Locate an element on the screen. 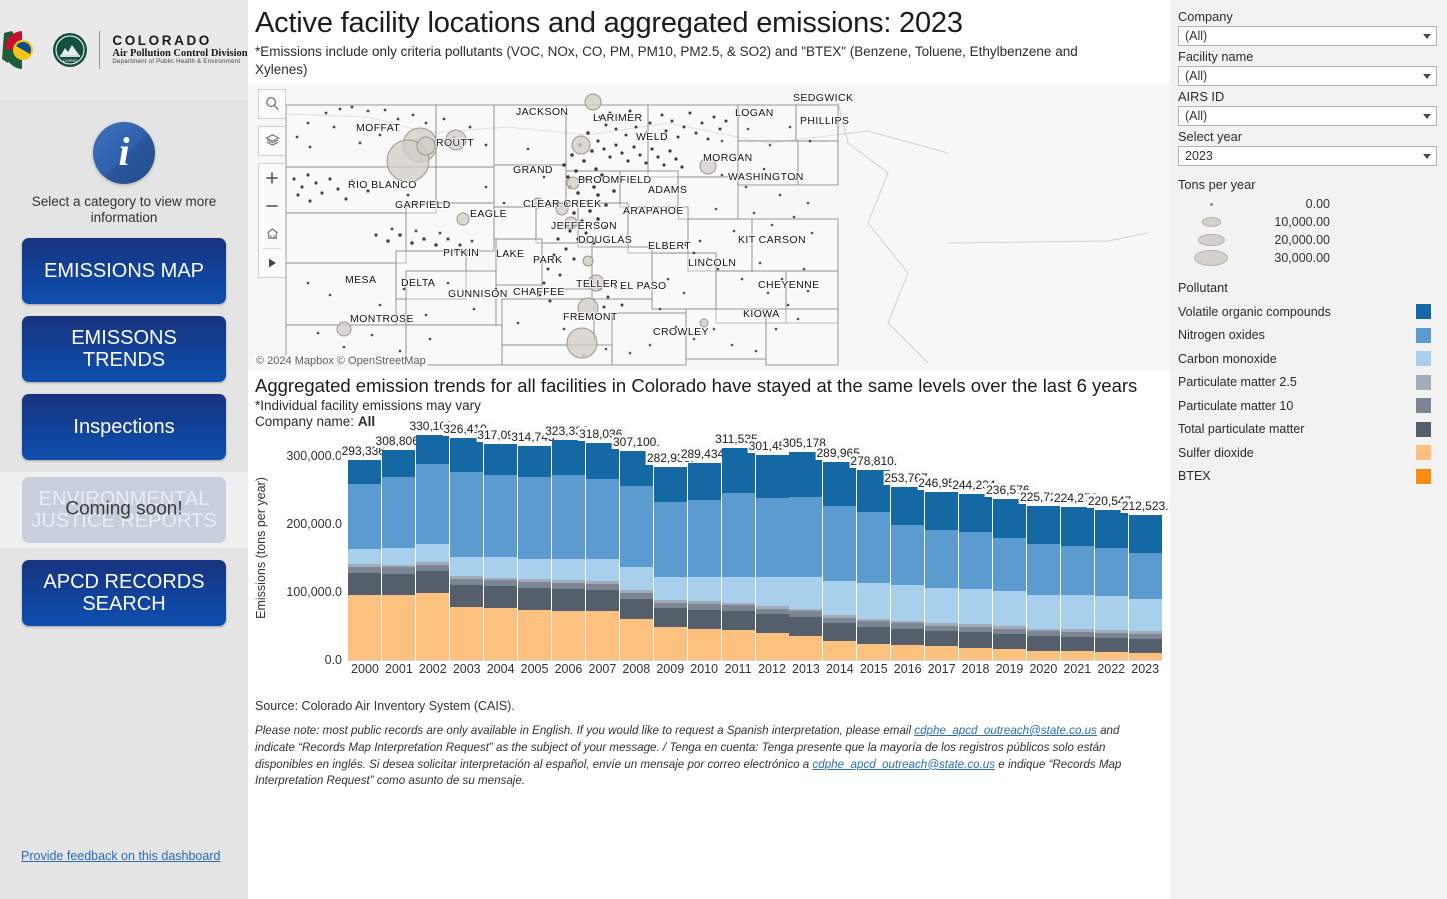 The image size is (1447, 899). filter-select-select-year: 2023 is located at coordinates (1307, 156).